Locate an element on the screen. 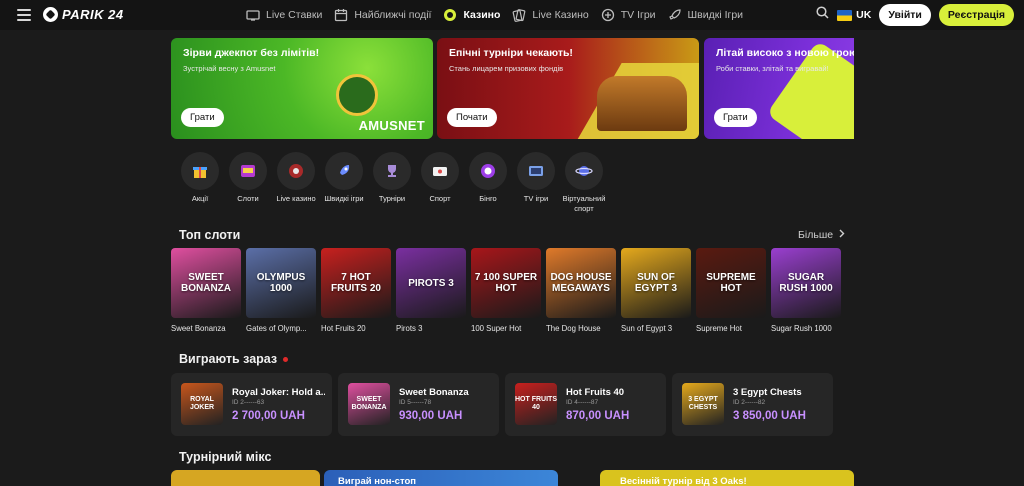  category-tournaments: Турніри is located at coordinates (392, 183).